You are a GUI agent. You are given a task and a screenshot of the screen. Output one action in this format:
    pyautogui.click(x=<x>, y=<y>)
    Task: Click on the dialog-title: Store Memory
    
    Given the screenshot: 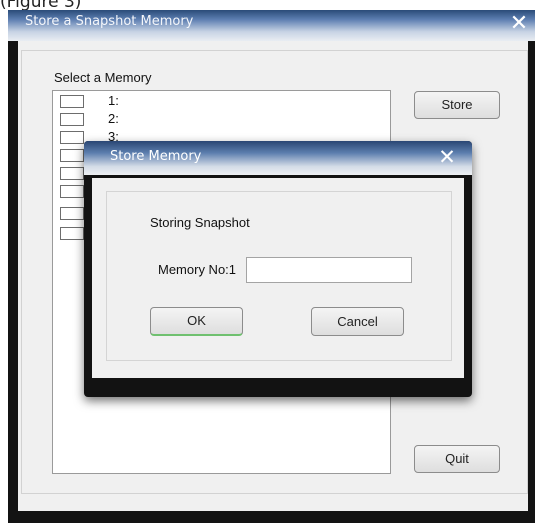 What is the action you would take?
    pyautogui.click(x=156, y=156)
    